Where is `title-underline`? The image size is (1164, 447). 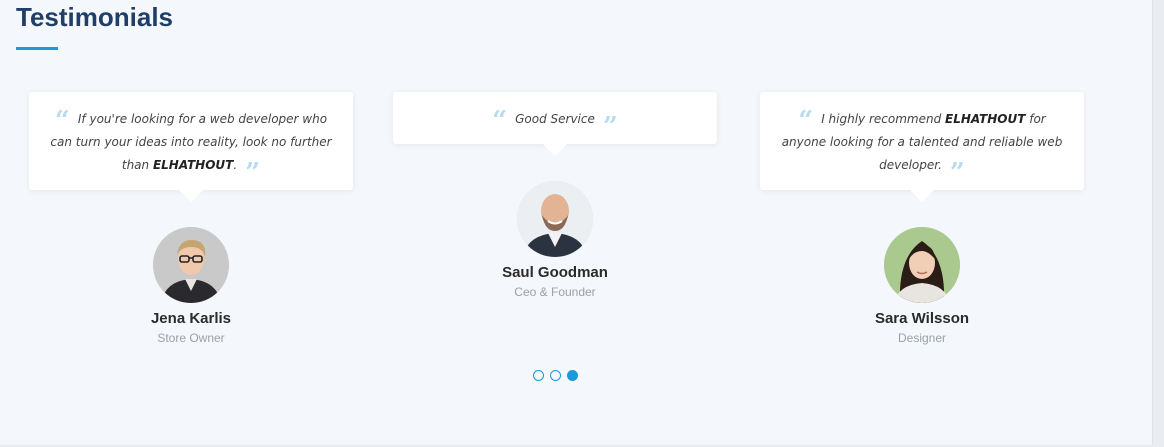 title-underline is located at coordinates (37, 48).